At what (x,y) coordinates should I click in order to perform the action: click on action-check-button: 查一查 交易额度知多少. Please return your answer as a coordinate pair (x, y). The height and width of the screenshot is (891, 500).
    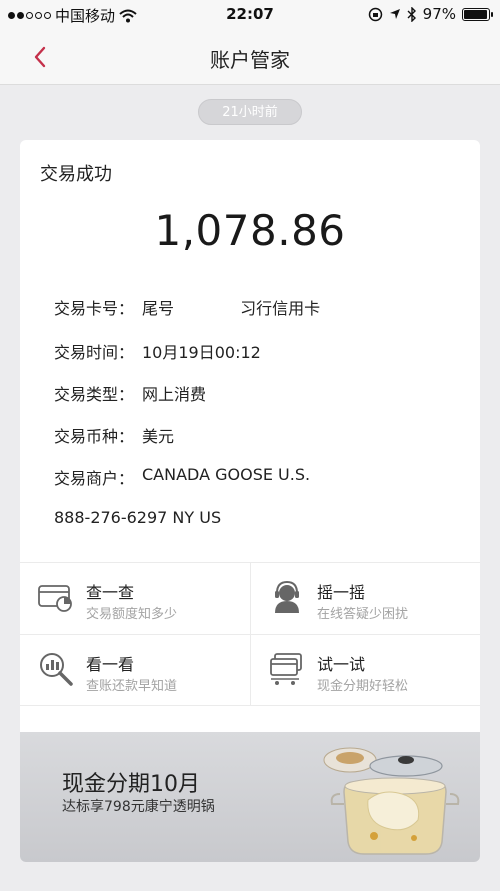
    Looking at the image, I should click on (134, 598).